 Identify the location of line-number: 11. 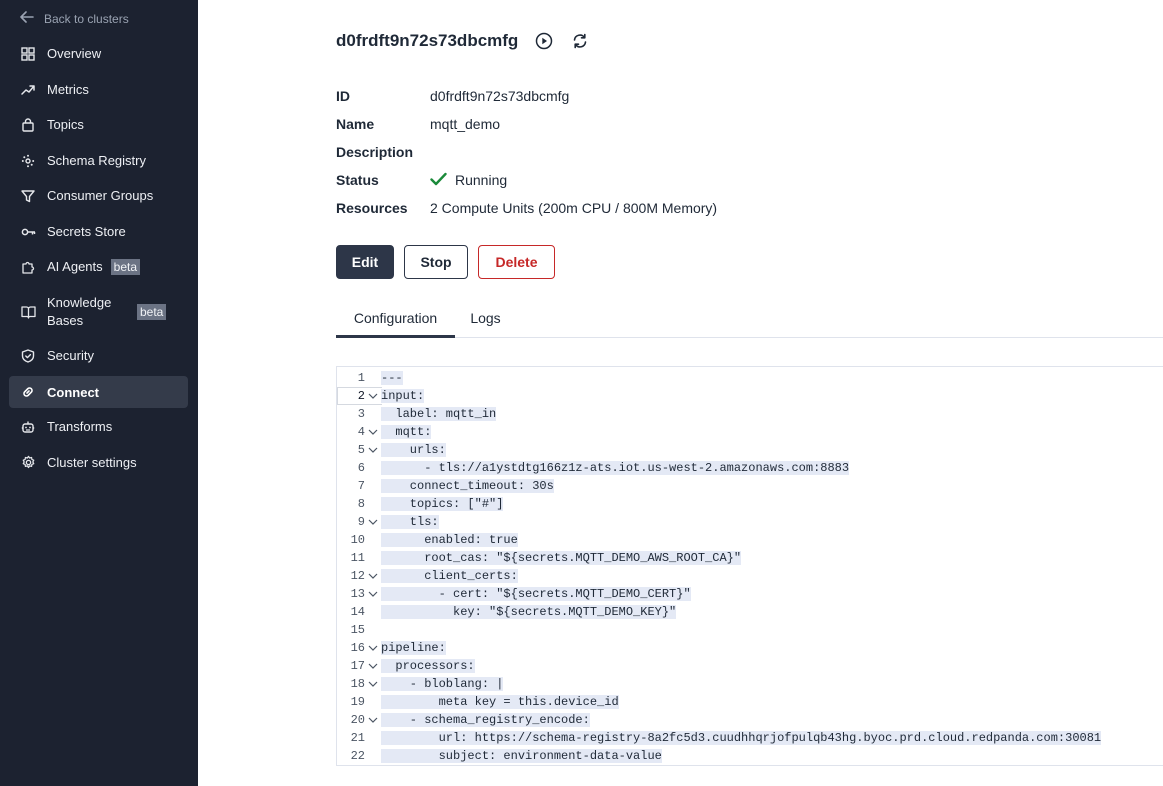
(357, 558).